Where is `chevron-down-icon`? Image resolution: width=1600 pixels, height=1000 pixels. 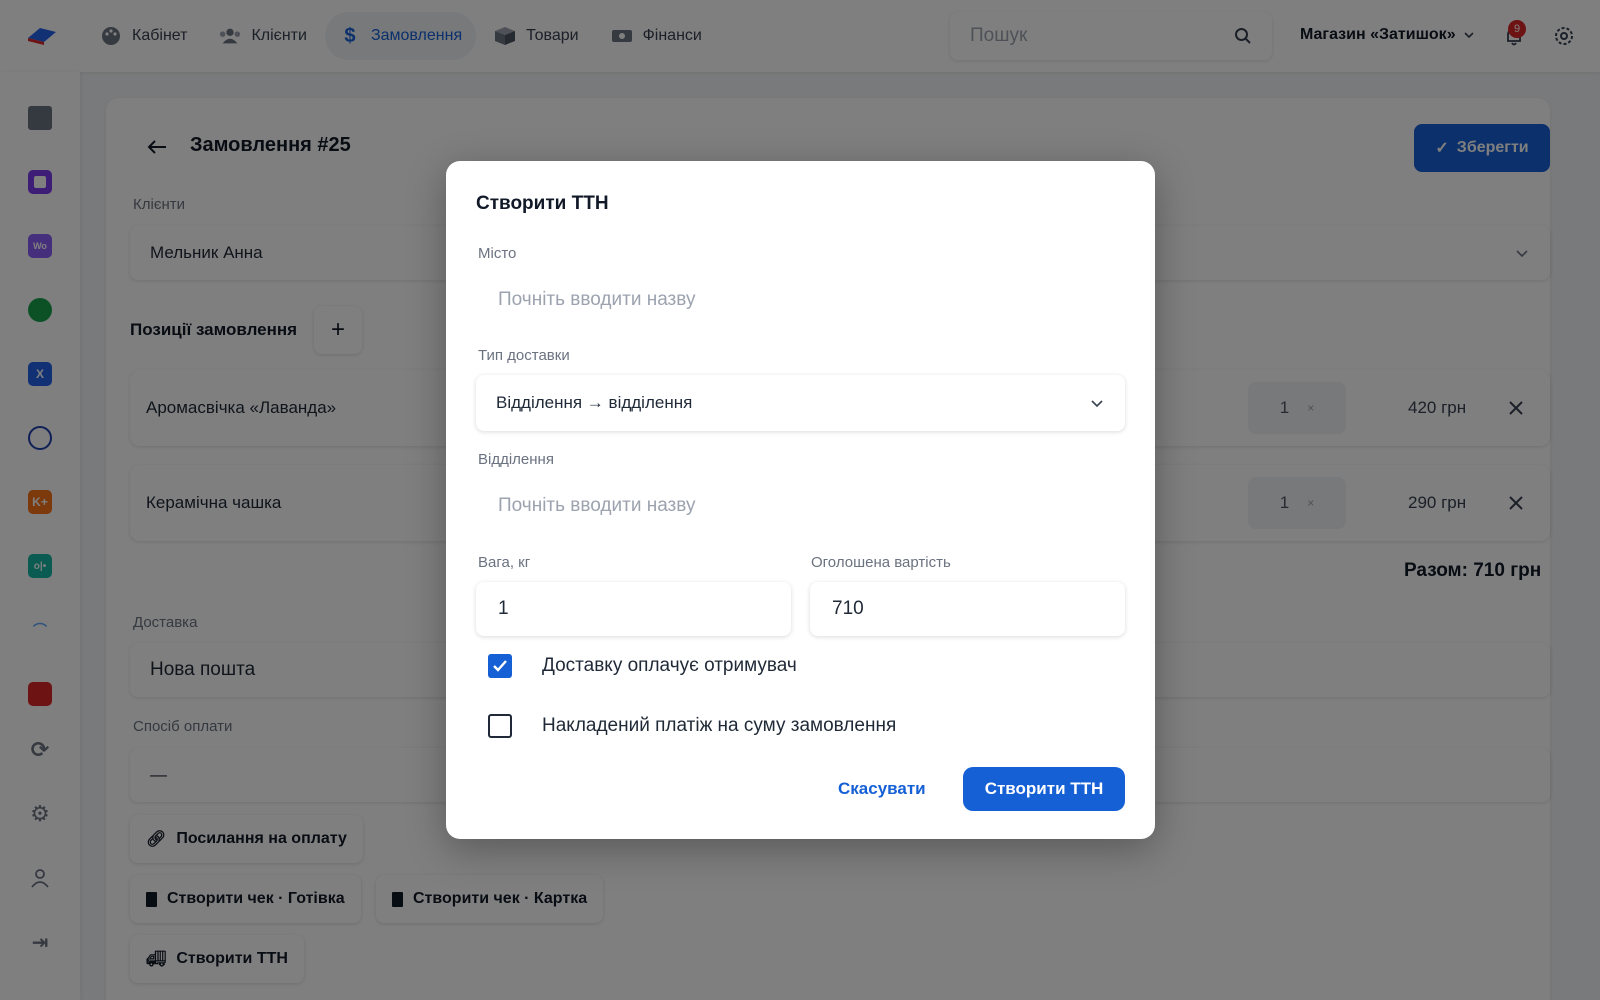
chevron-down-icon is located at coordinates (1097, 404).